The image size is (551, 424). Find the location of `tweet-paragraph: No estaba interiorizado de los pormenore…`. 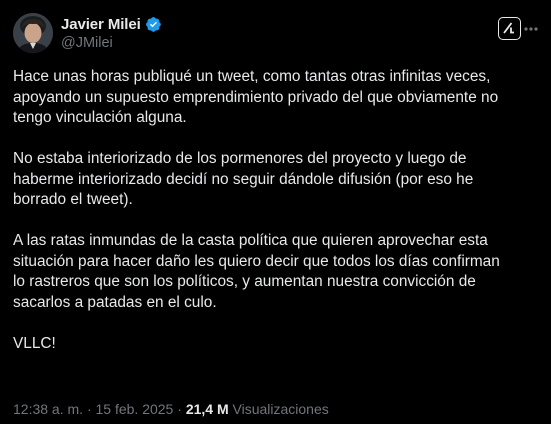

tweet-paragraph: No estaba interiorizado de los pormenore… is located at coordinates (243, 179).